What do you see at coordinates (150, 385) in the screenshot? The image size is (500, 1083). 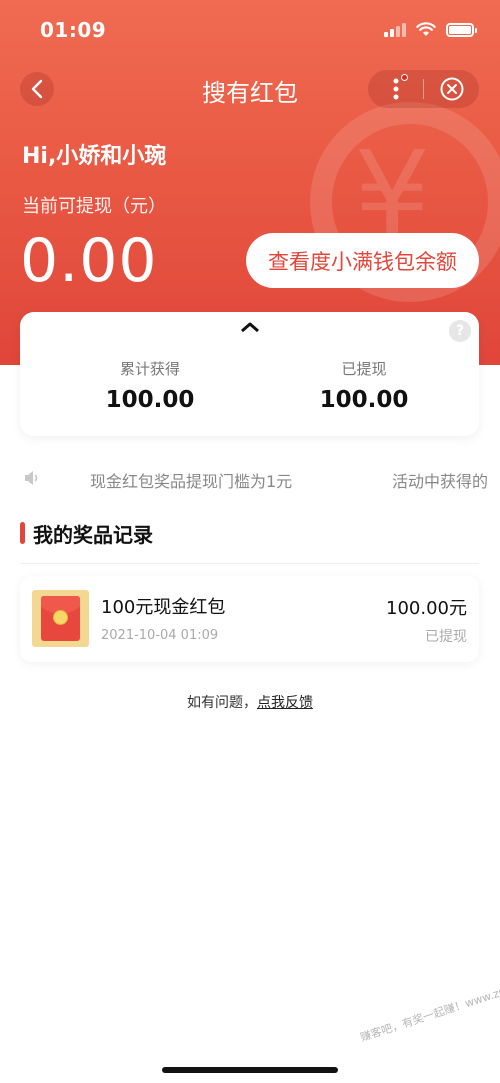 I see `cumulative-earned-stat: 累计获得 100.00` at bounding box center [150, 385].